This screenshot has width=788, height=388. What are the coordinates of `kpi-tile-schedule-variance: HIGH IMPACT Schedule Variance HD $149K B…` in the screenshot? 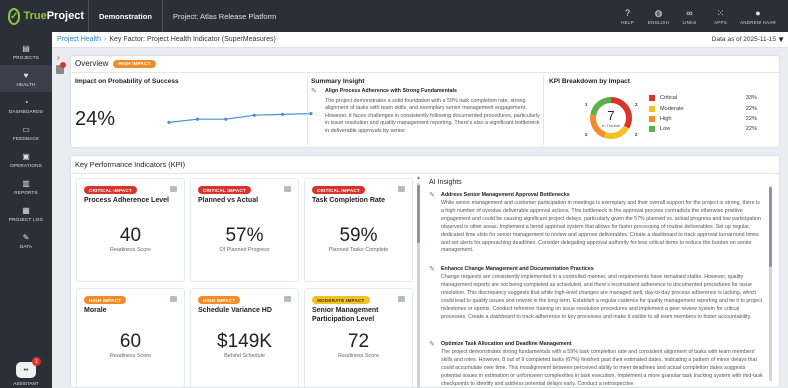 It's located at (244, 338).